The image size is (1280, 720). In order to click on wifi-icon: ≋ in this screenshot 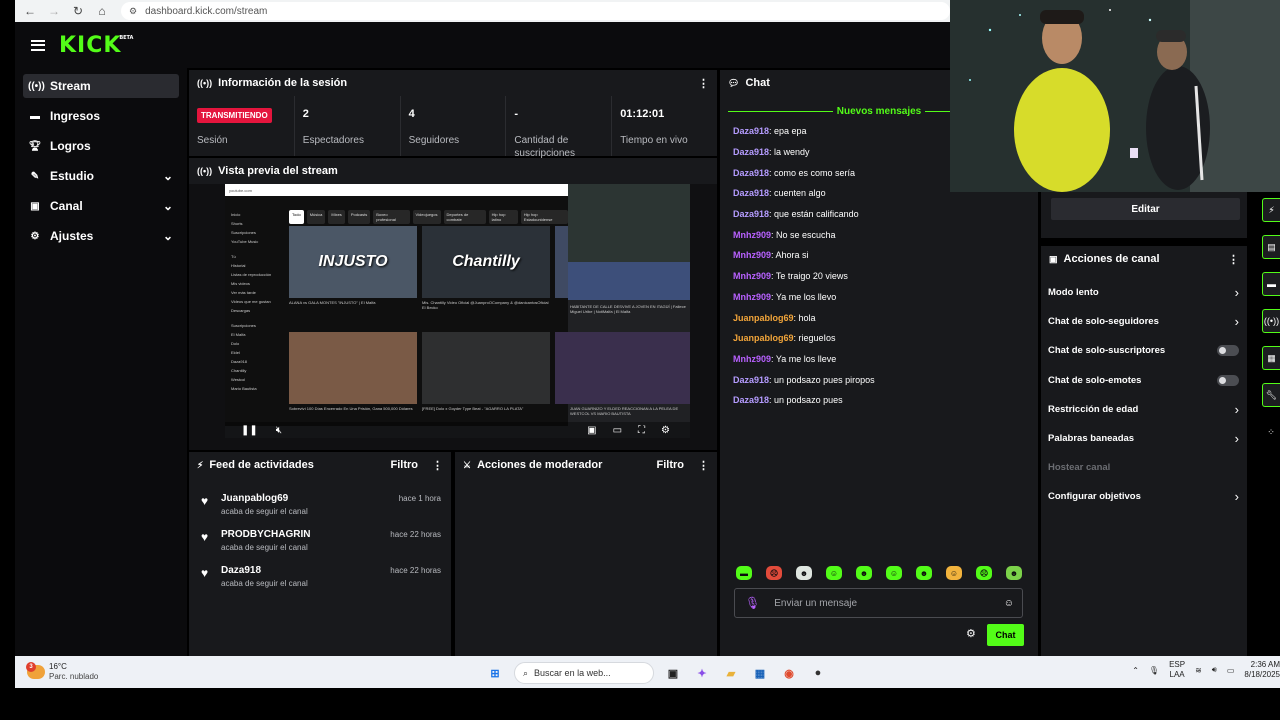, I will do `click(1198, 670)`.